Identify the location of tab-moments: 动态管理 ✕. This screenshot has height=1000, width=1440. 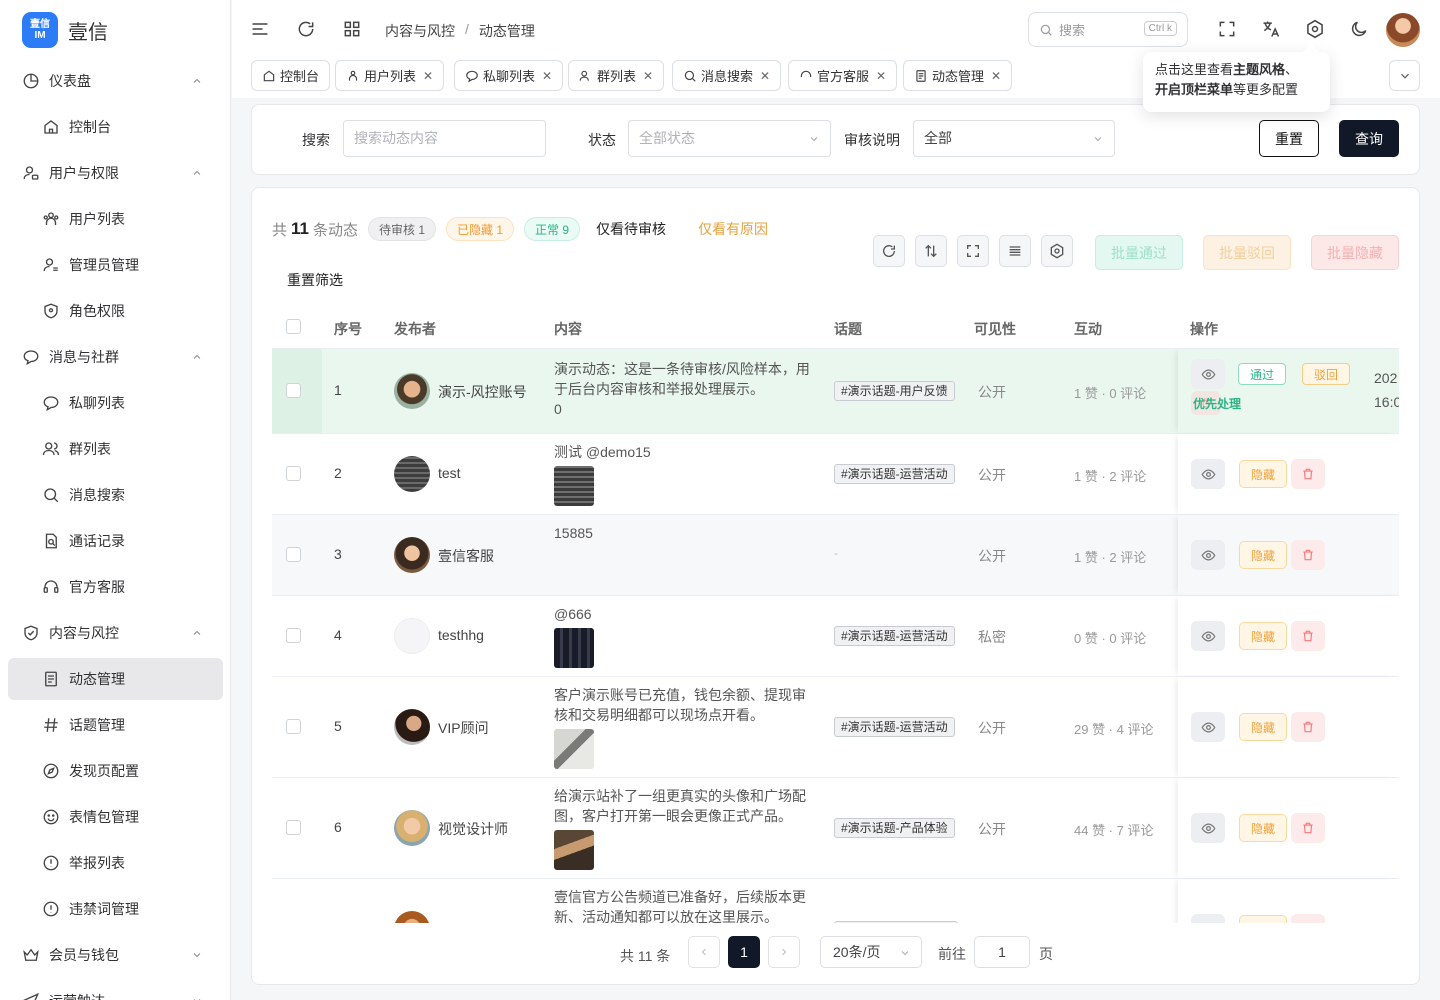
(958, 75).